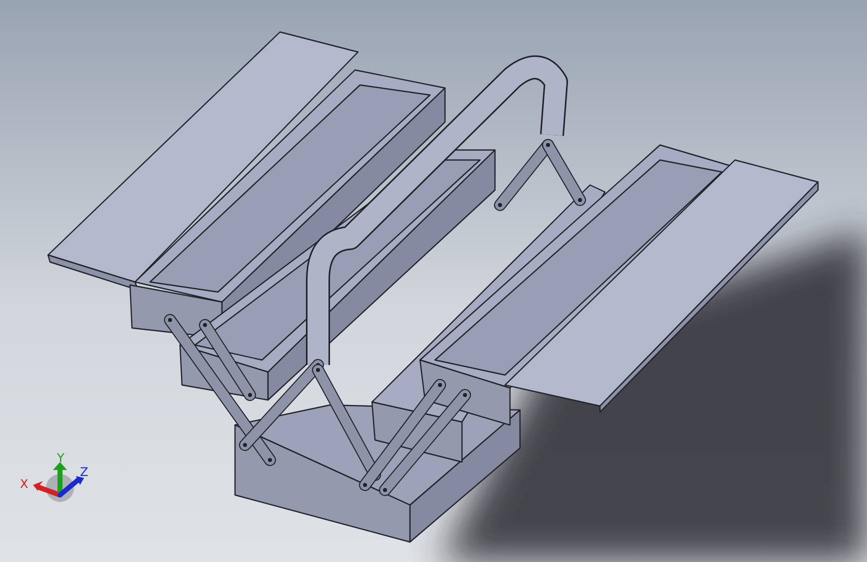  I want to click on triad-sphere-icon, so click(60, 488).